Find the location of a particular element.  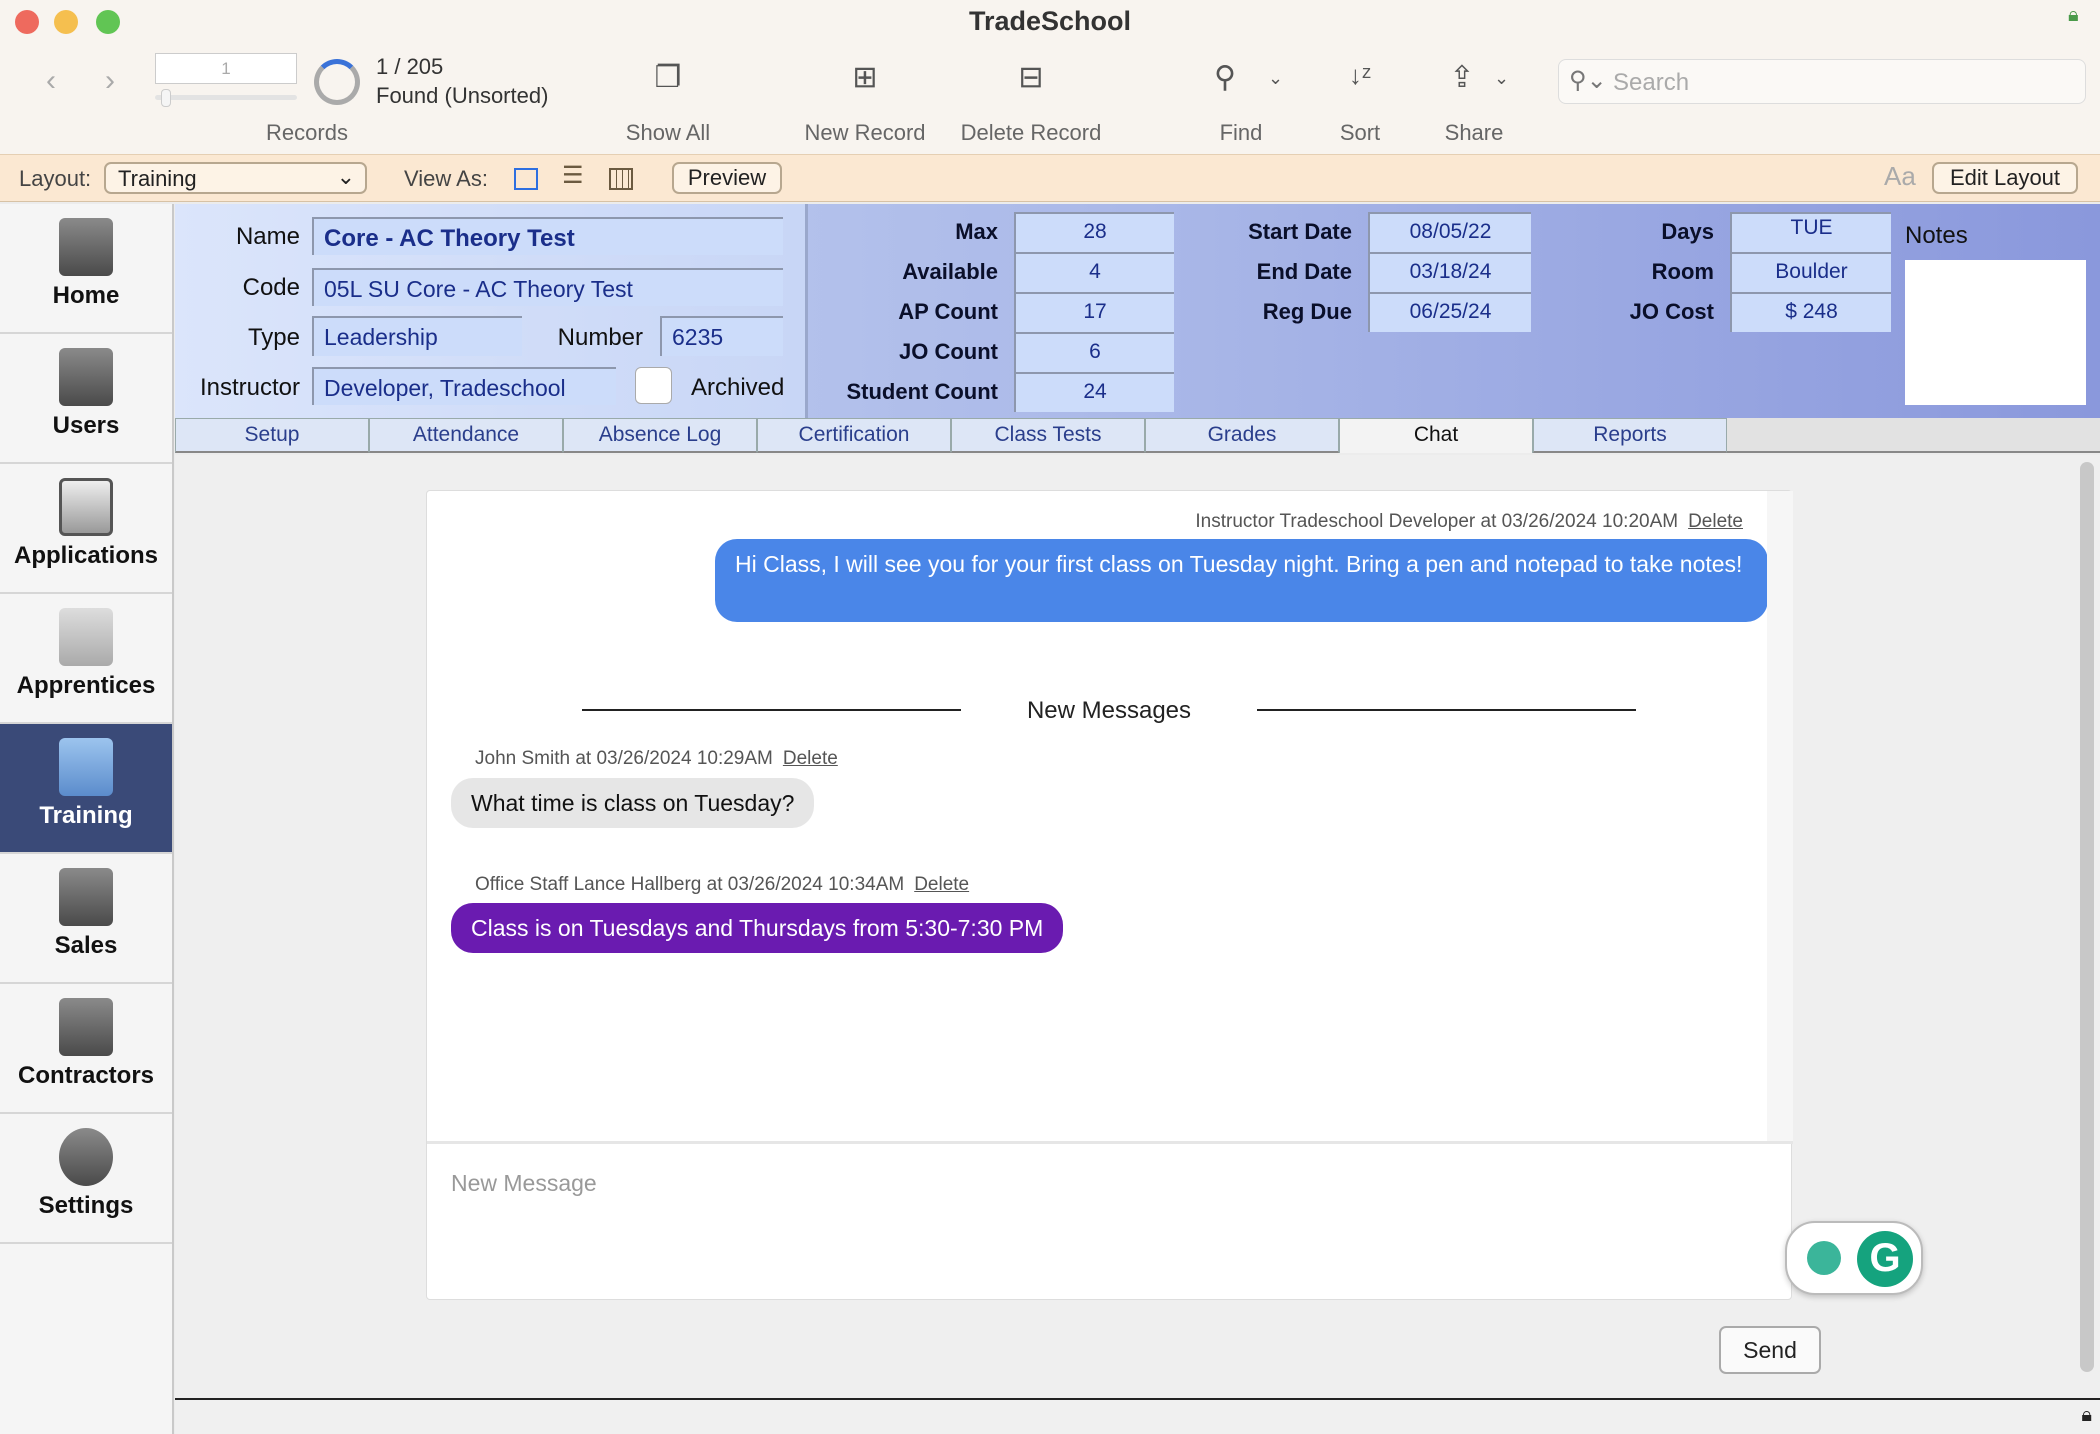

type-field: Leadership is located at coordinates (417, 336).